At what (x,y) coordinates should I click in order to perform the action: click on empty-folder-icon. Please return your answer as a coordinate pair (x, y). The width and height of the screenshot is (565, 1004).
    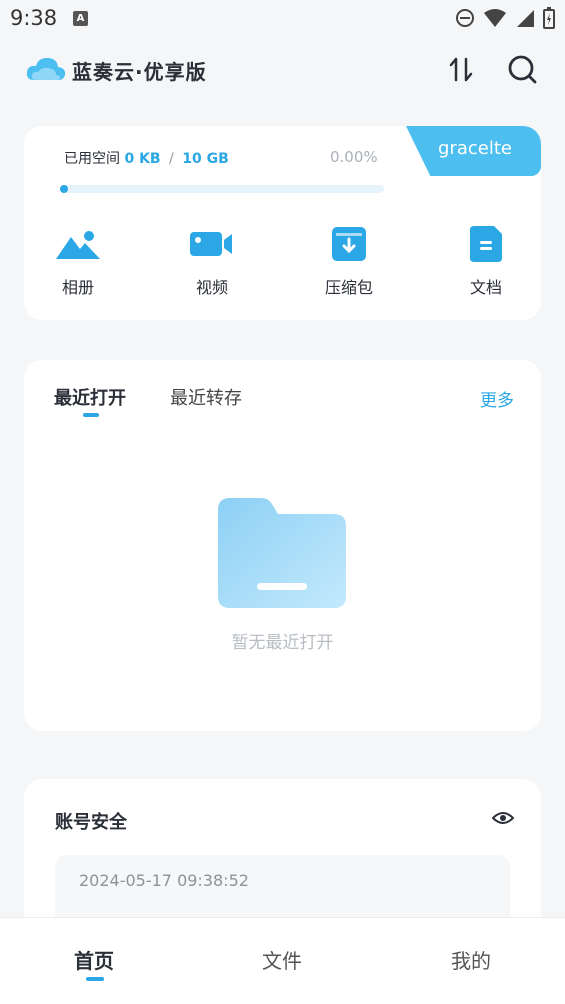
    Looking at the image, I should click on (282, 553).